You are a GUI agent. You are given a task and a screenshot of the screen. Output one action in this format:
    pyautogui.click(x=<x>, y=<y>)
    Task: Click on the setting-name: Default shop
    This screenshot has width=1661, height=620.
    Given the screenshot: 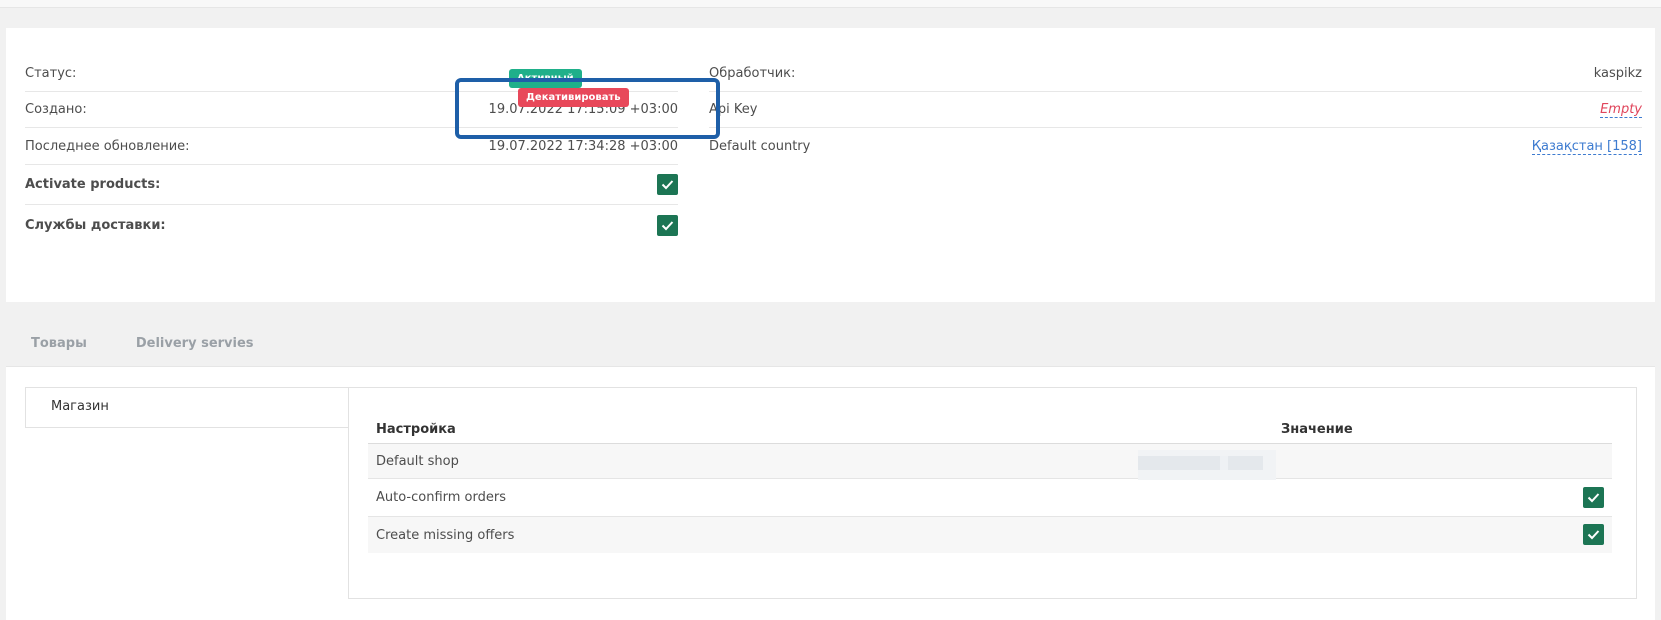 What is the action you would take?
    pyautogui.click(x=417, y=461)
    